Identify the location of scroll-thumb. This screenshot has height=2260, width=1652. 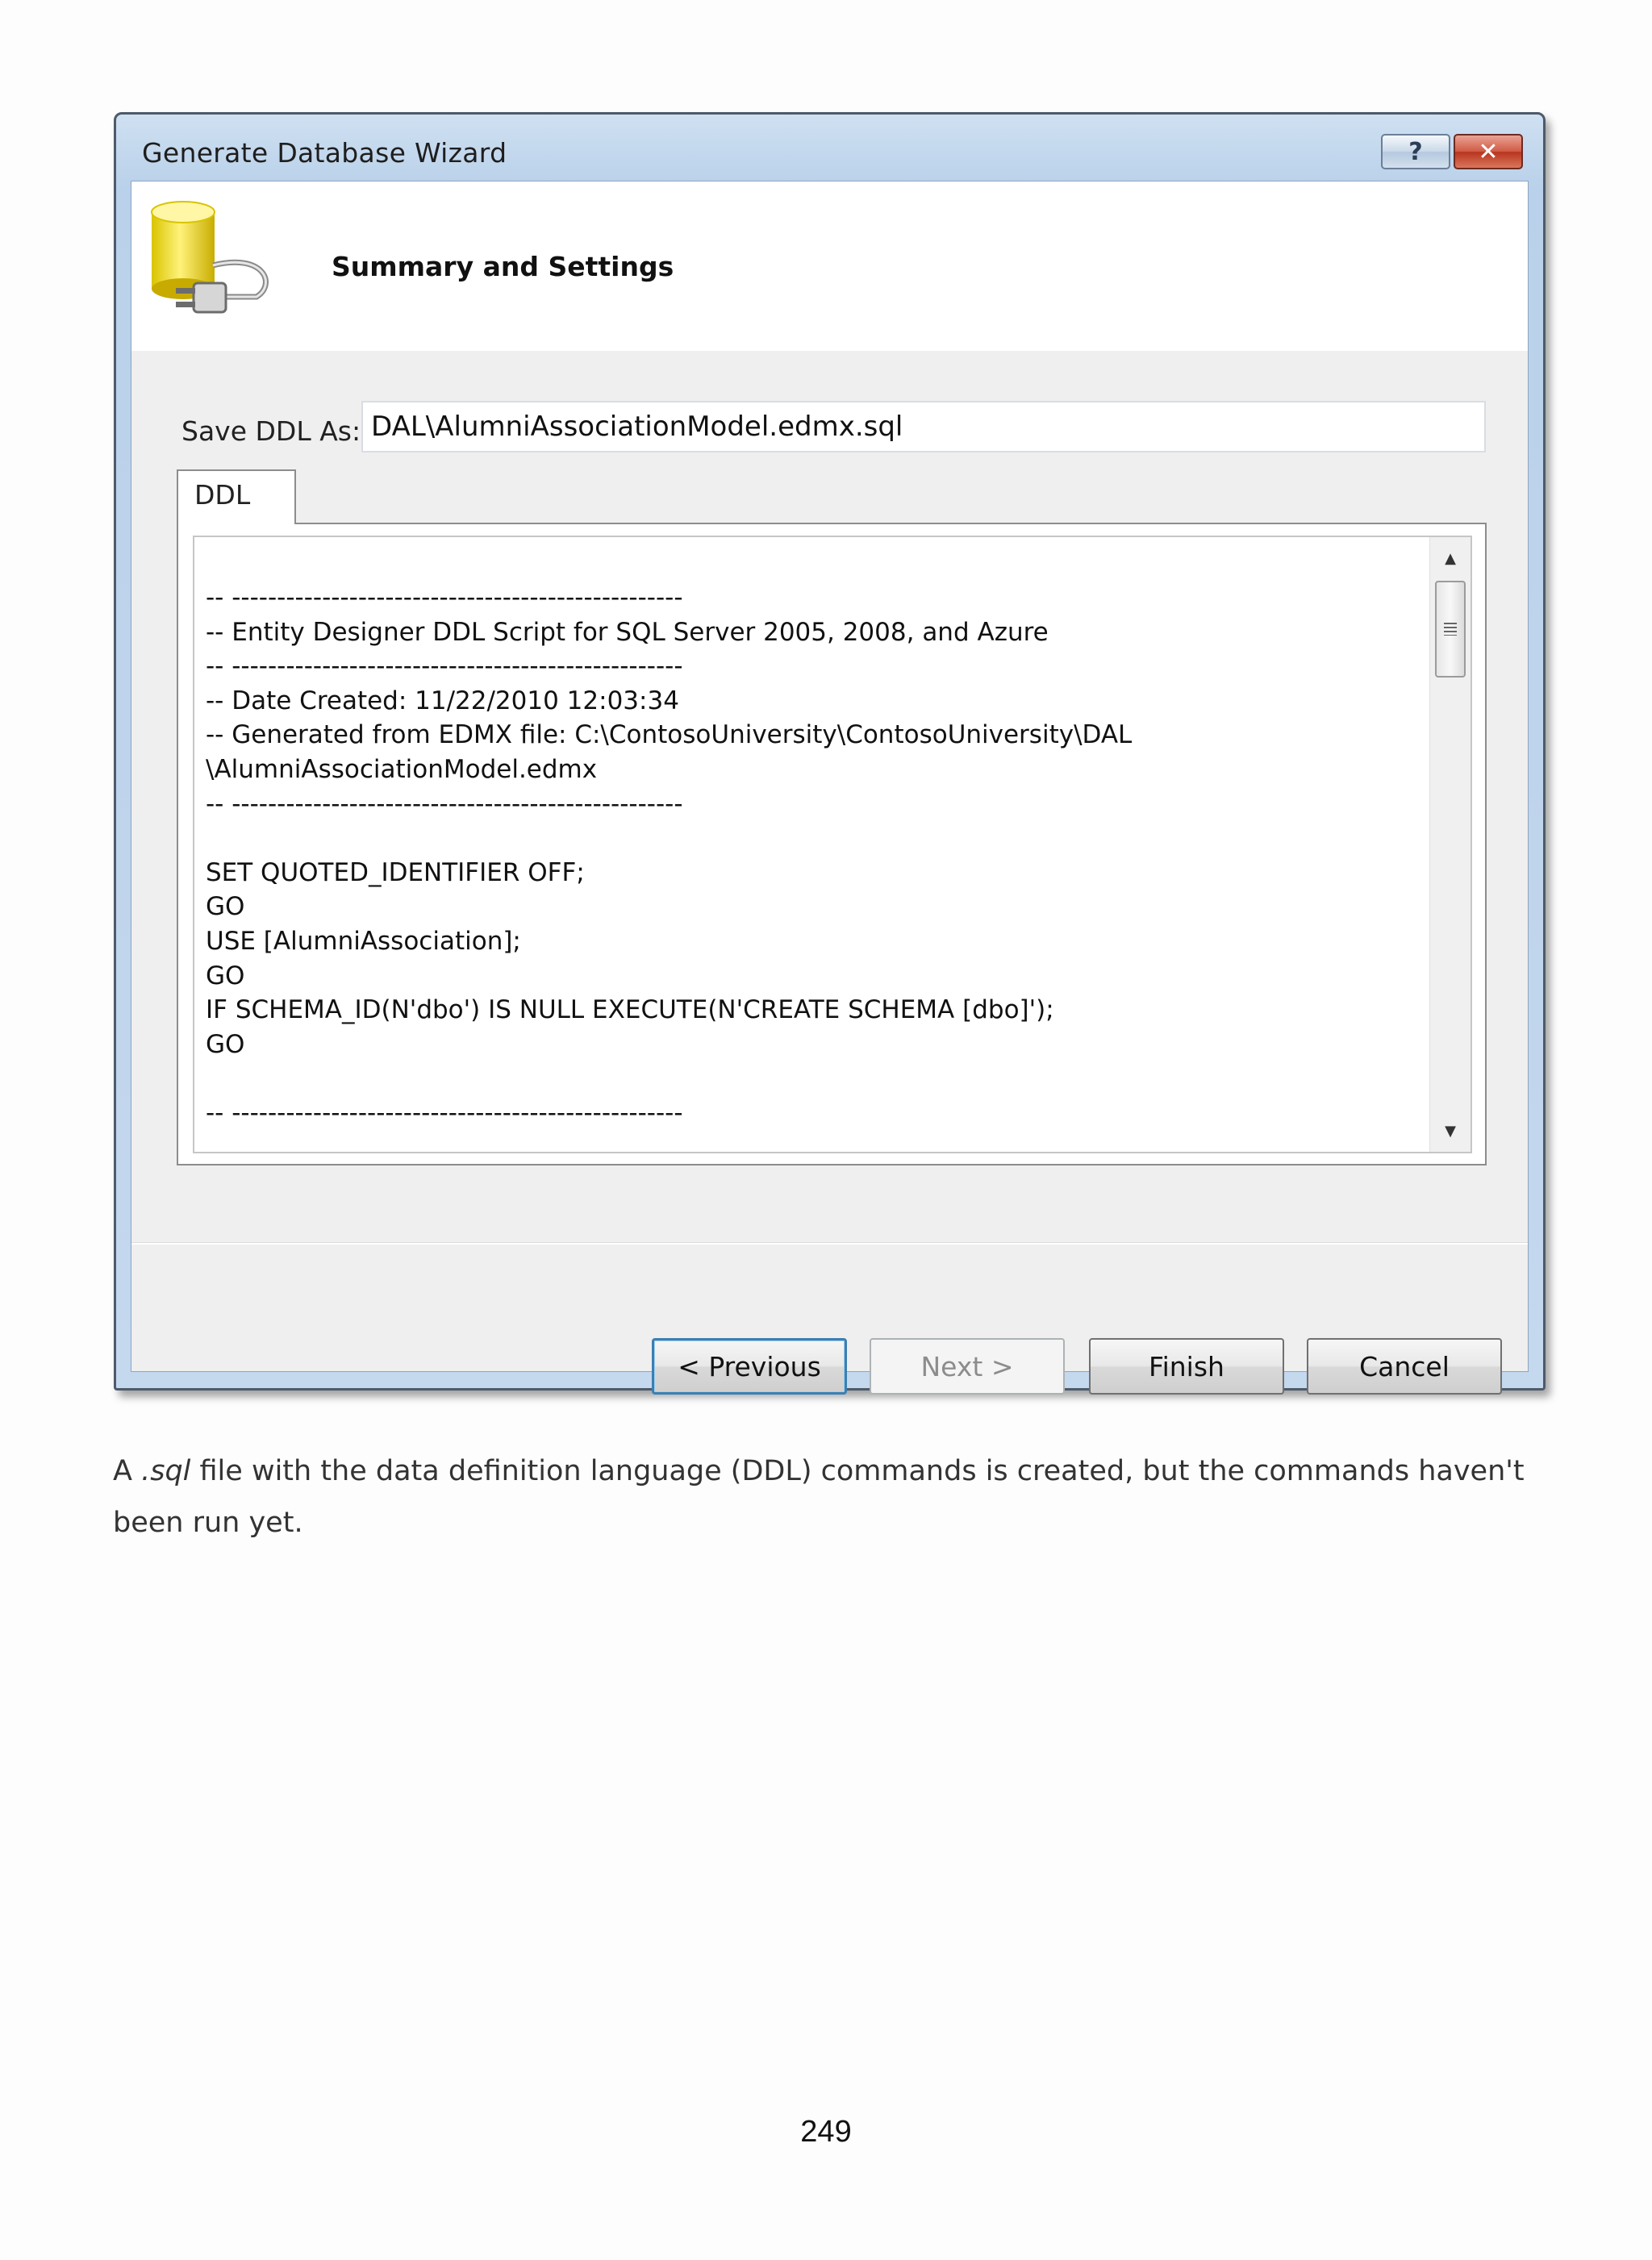
(1451, 629).